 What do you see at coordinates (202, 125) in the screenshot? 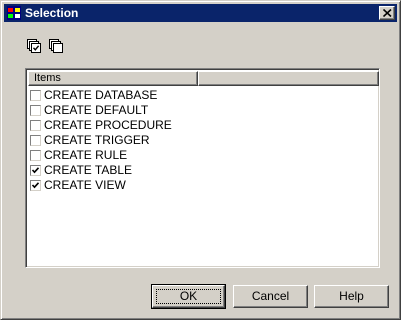
I see `list-item: CREATE PROCEDURE` at bounding box center [202, 125].